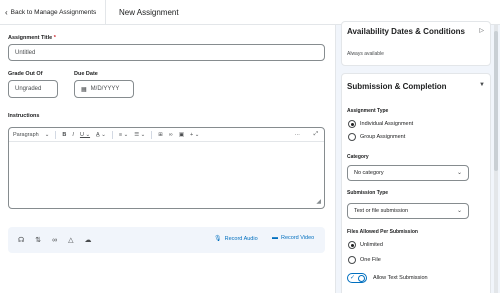 The width and height of the screenshot is (500, 293). I want to click on files-allowed-label: Files Allowed Per Submission, so click(382, 232).